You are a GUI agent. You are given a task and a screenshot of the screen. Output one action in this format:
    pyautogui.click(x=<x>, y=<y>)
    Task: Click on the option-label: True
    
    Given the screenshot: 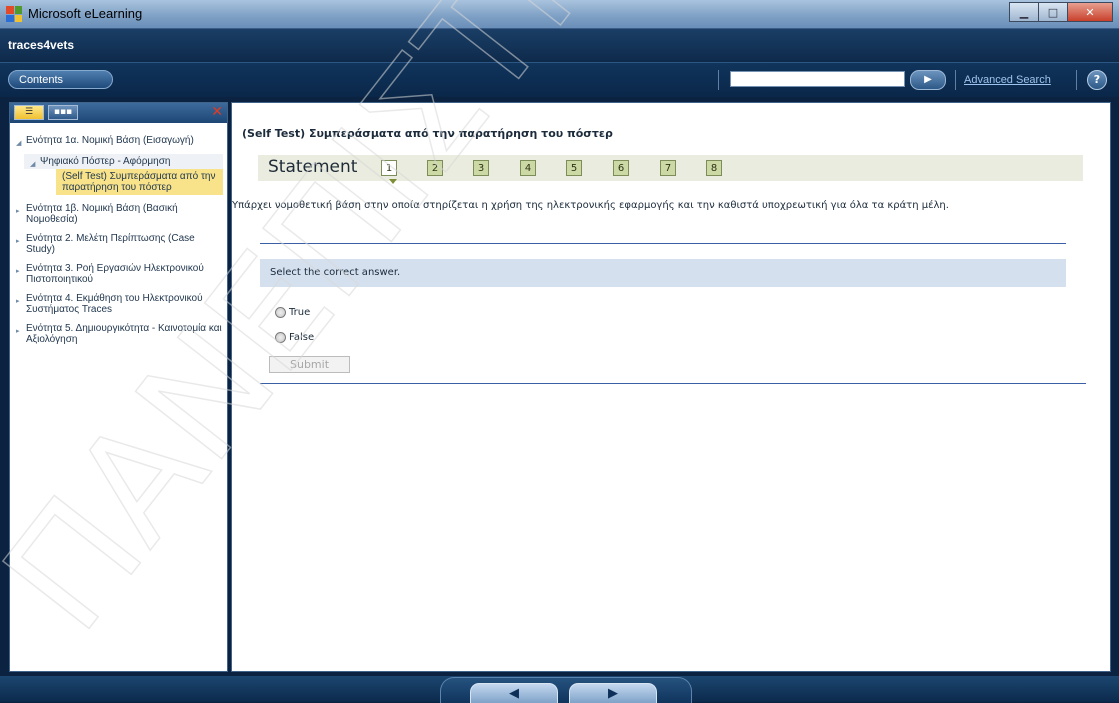 What is the action you would take?
    pyautogui.click(x=300, y=312)
    